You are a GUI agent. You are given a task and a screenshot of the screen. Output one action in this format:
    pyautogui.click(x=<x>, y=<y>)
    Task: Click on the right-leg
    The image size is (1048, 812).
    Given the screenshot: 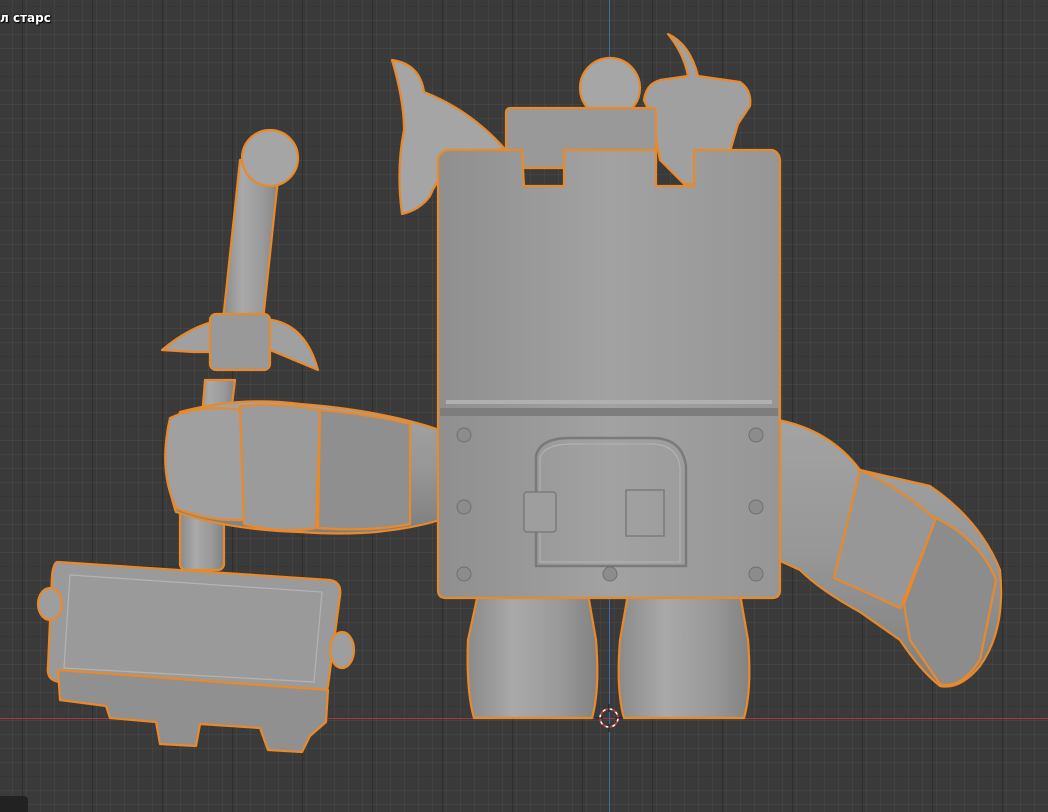 What is the action you would take?
    pyautogui.click(x=684, y=656)
    